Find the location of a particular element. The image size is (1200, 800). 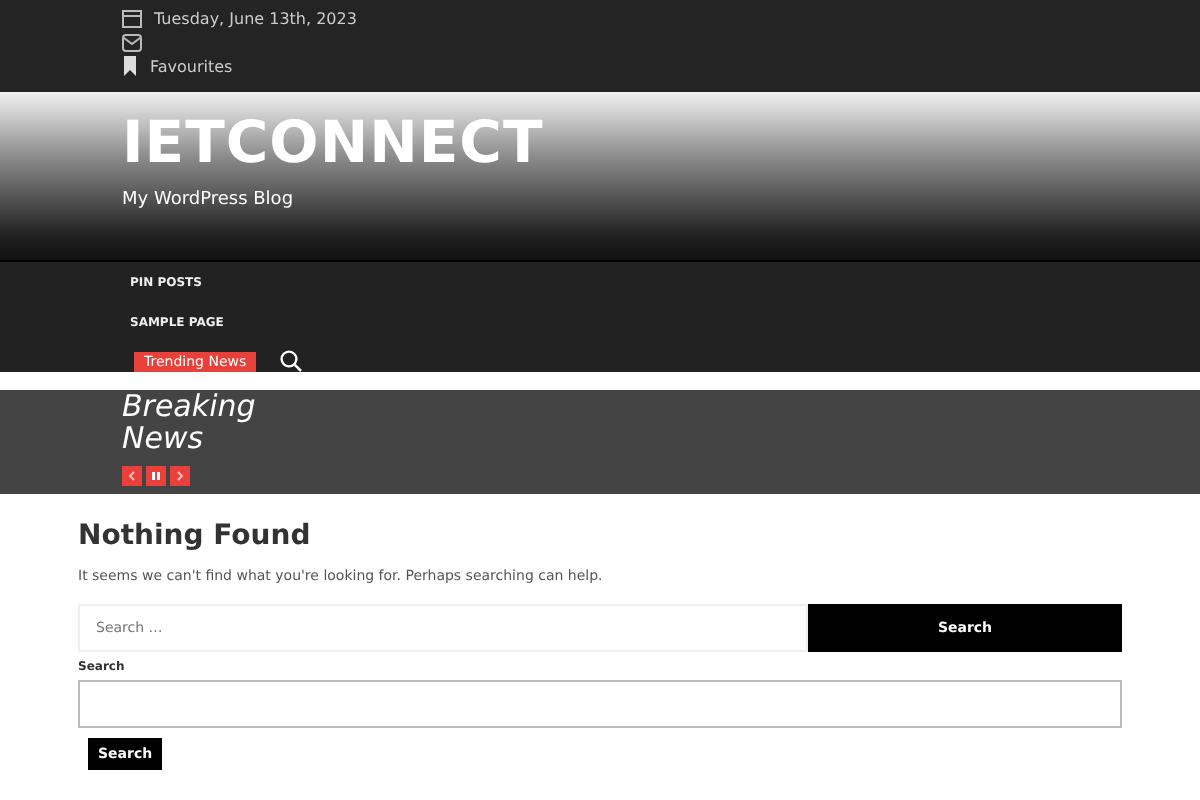

breaking-title: Breaking News is located at coordinates (190, 422).